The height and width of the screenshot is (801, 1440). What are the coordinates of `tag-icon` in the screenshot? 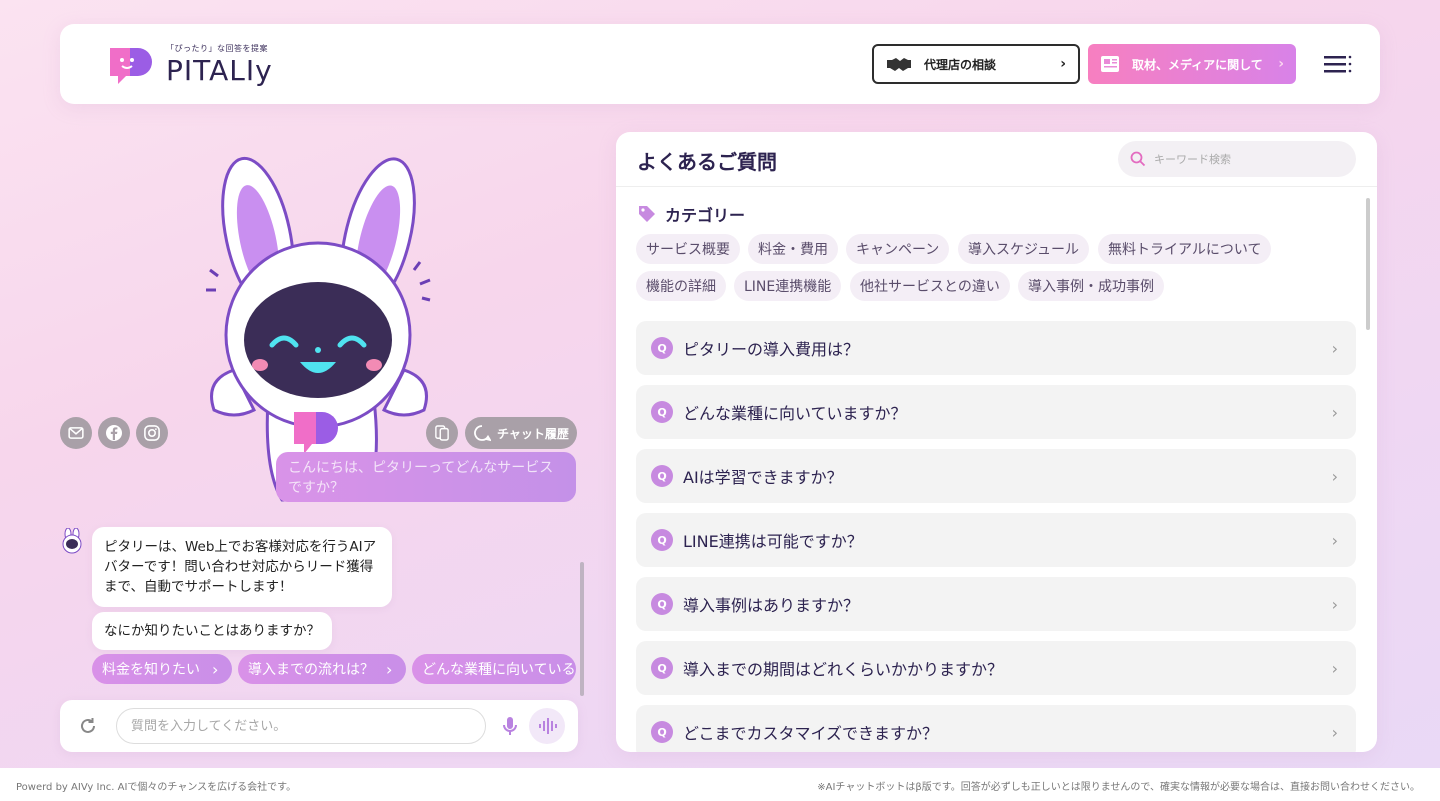 It's located at (647, 214).